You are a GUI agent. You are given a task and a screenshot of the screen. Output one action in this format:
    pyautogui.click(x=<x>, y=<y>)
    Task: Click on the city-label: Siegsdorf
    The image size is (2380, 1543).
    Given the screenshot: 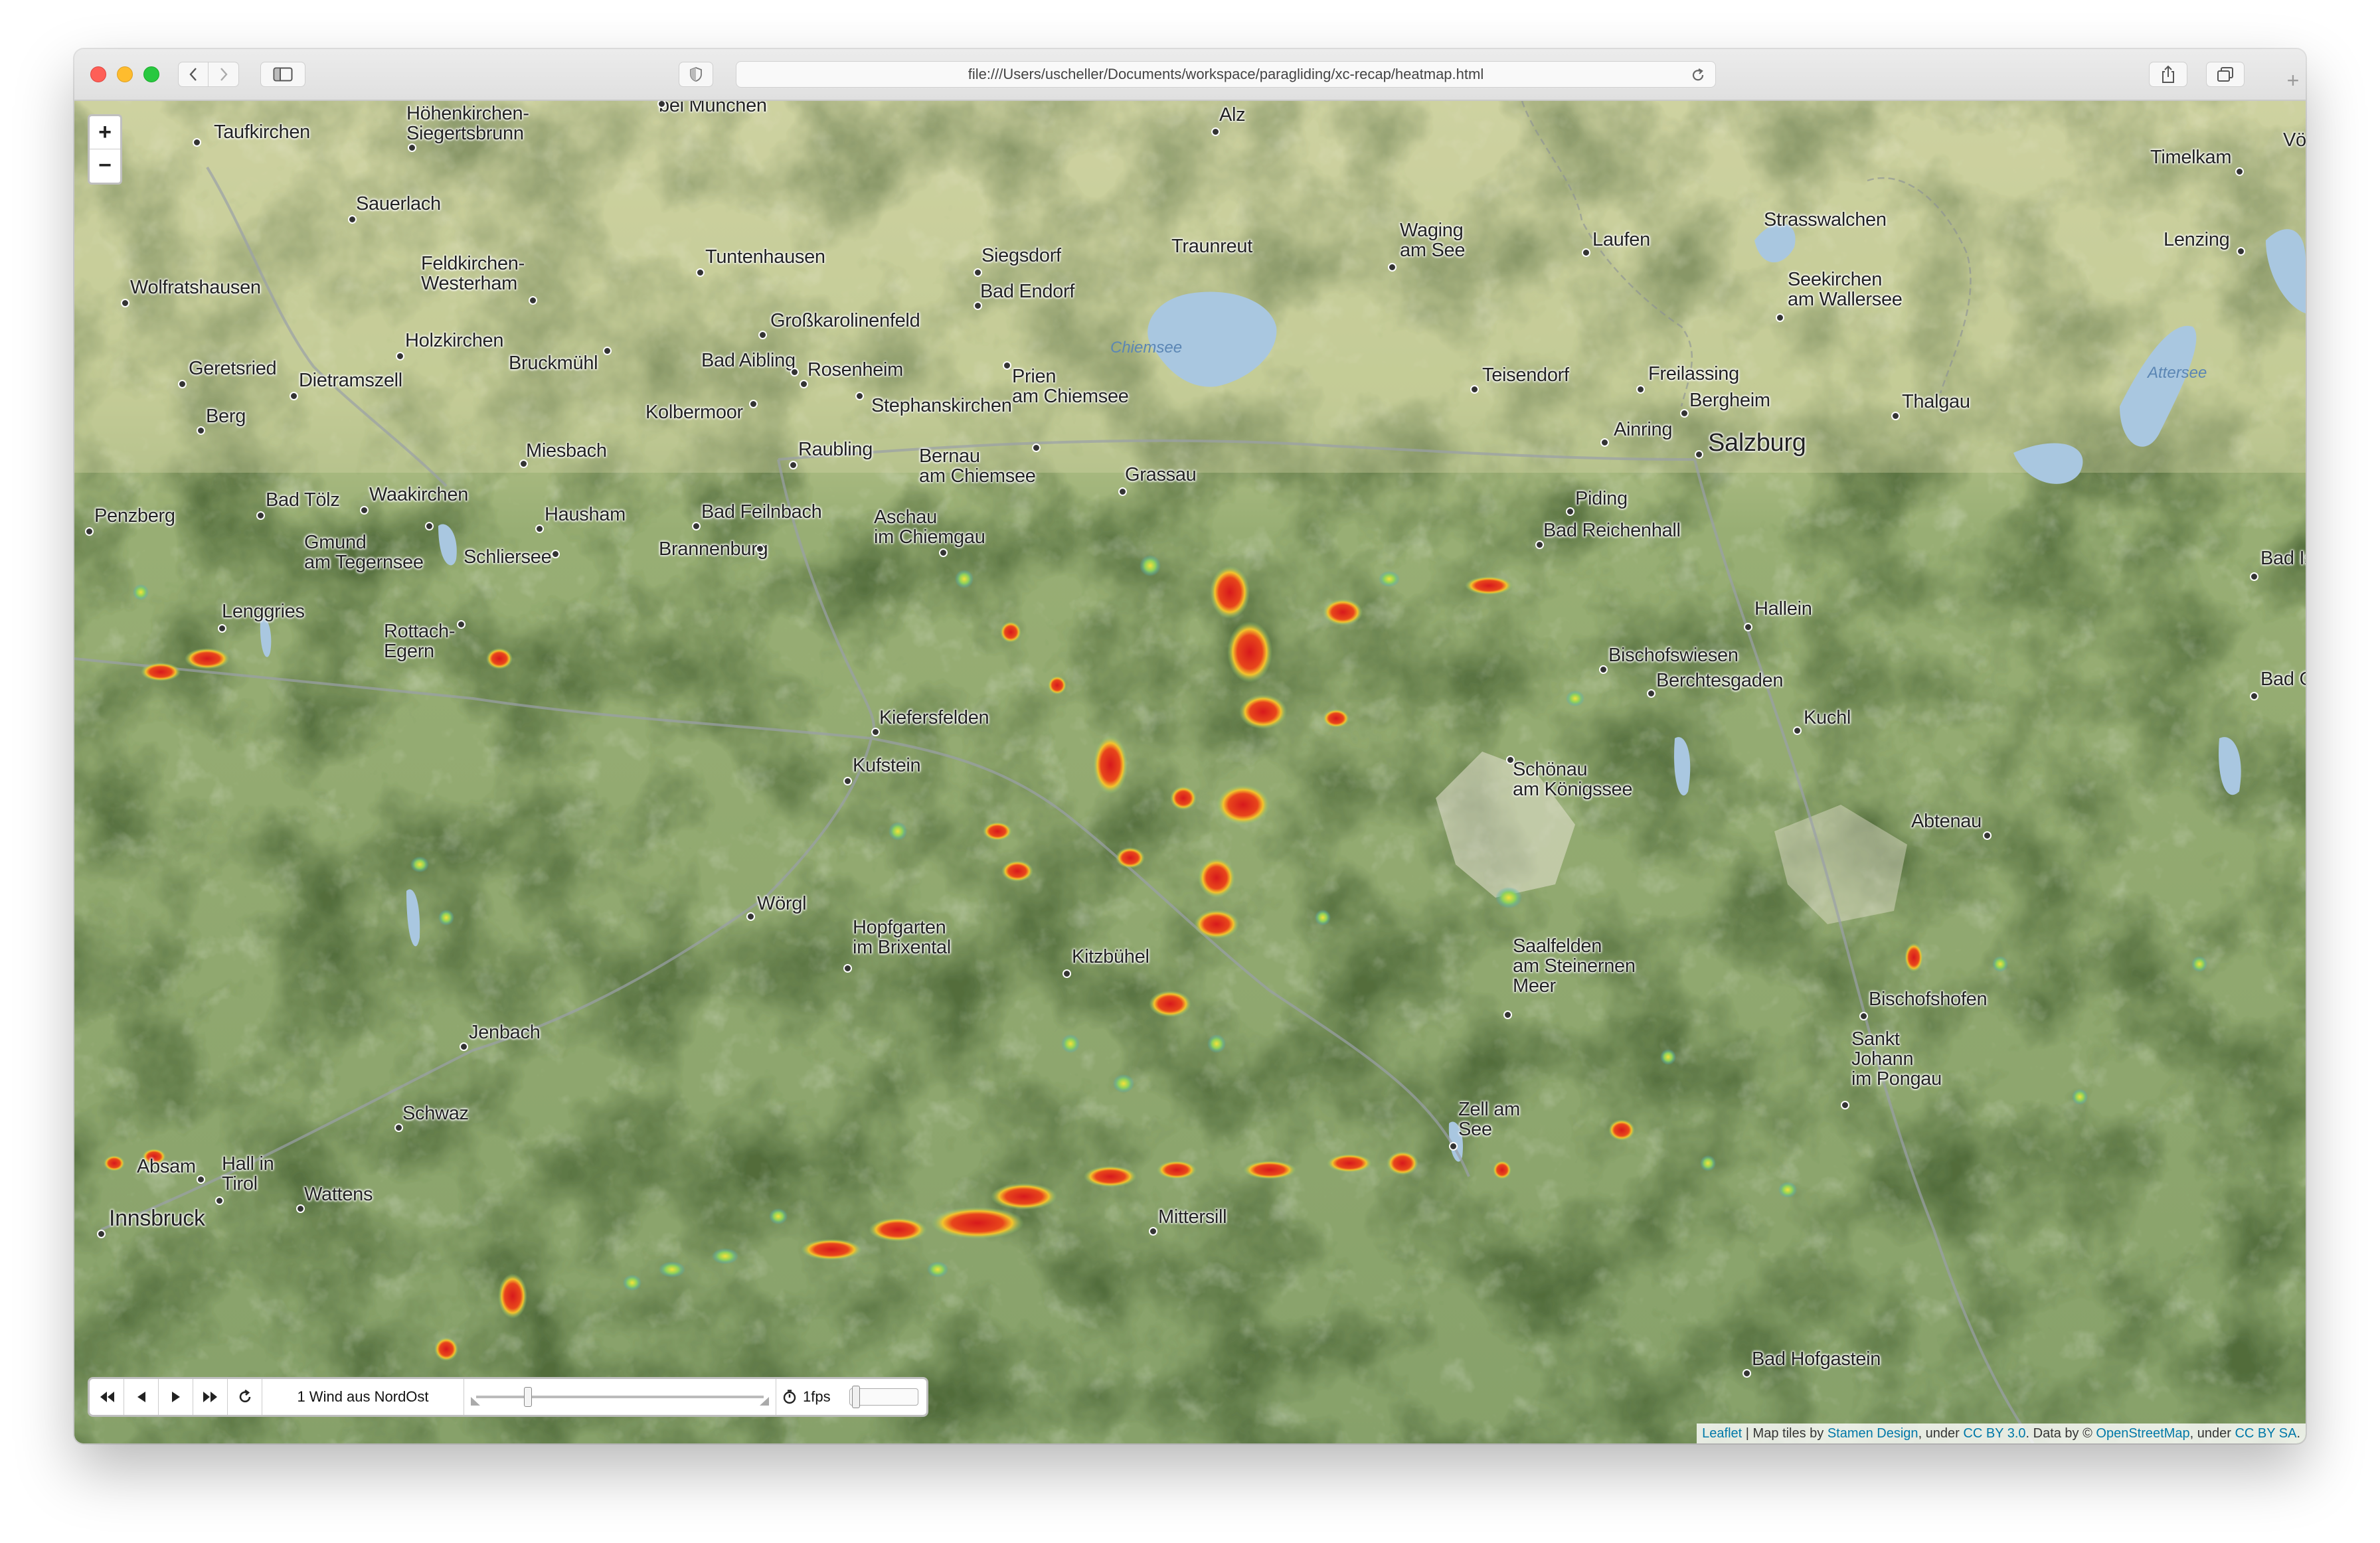 What is the action you would take?
    pyautogui.click(x=1021, y=255)
    